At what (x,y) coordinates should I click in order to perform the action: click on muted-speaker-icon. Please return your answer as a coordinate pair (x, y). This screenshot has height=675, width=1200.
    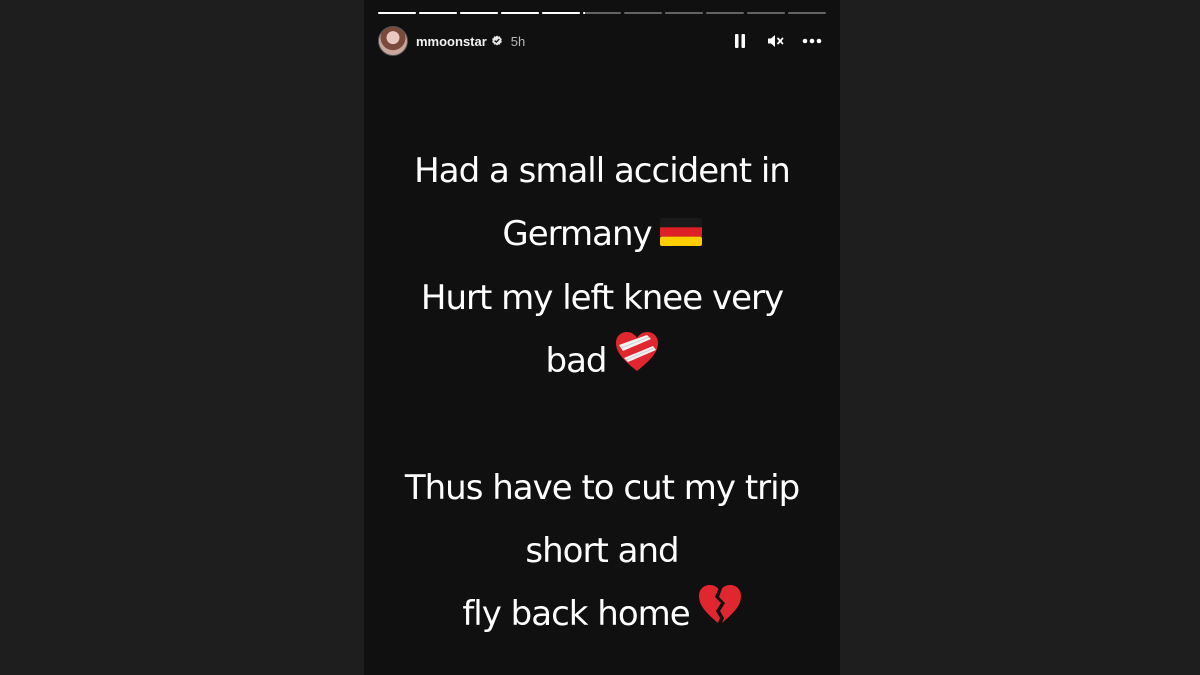
    Looking at the image, I should click on (776, 41).